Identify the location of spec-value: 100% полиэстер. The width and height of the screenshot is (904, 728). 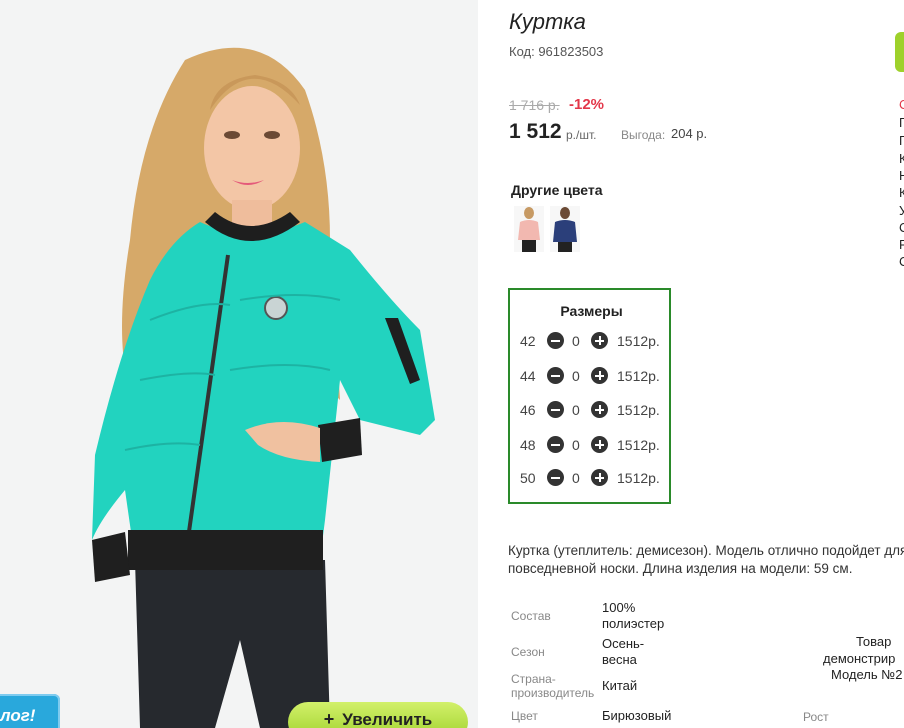
(633, 615).